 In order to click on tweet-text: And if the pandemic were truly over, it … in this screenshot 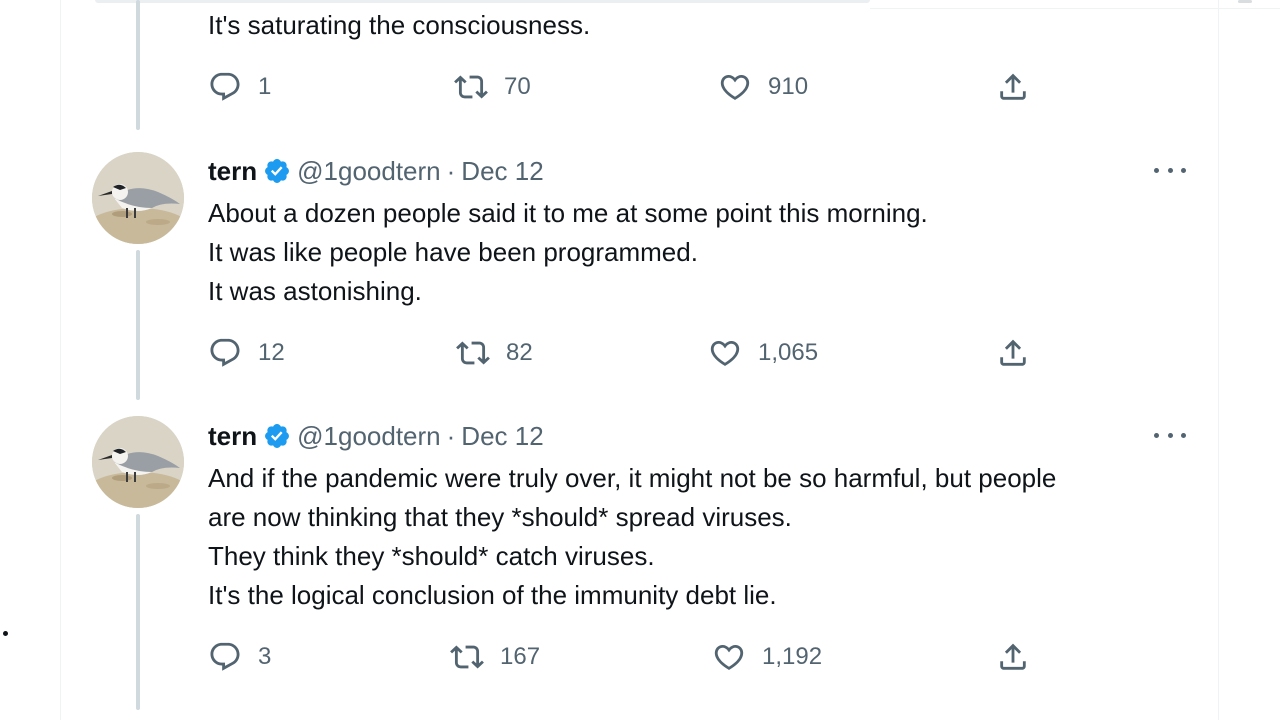, I will do `click(632, 537)`.